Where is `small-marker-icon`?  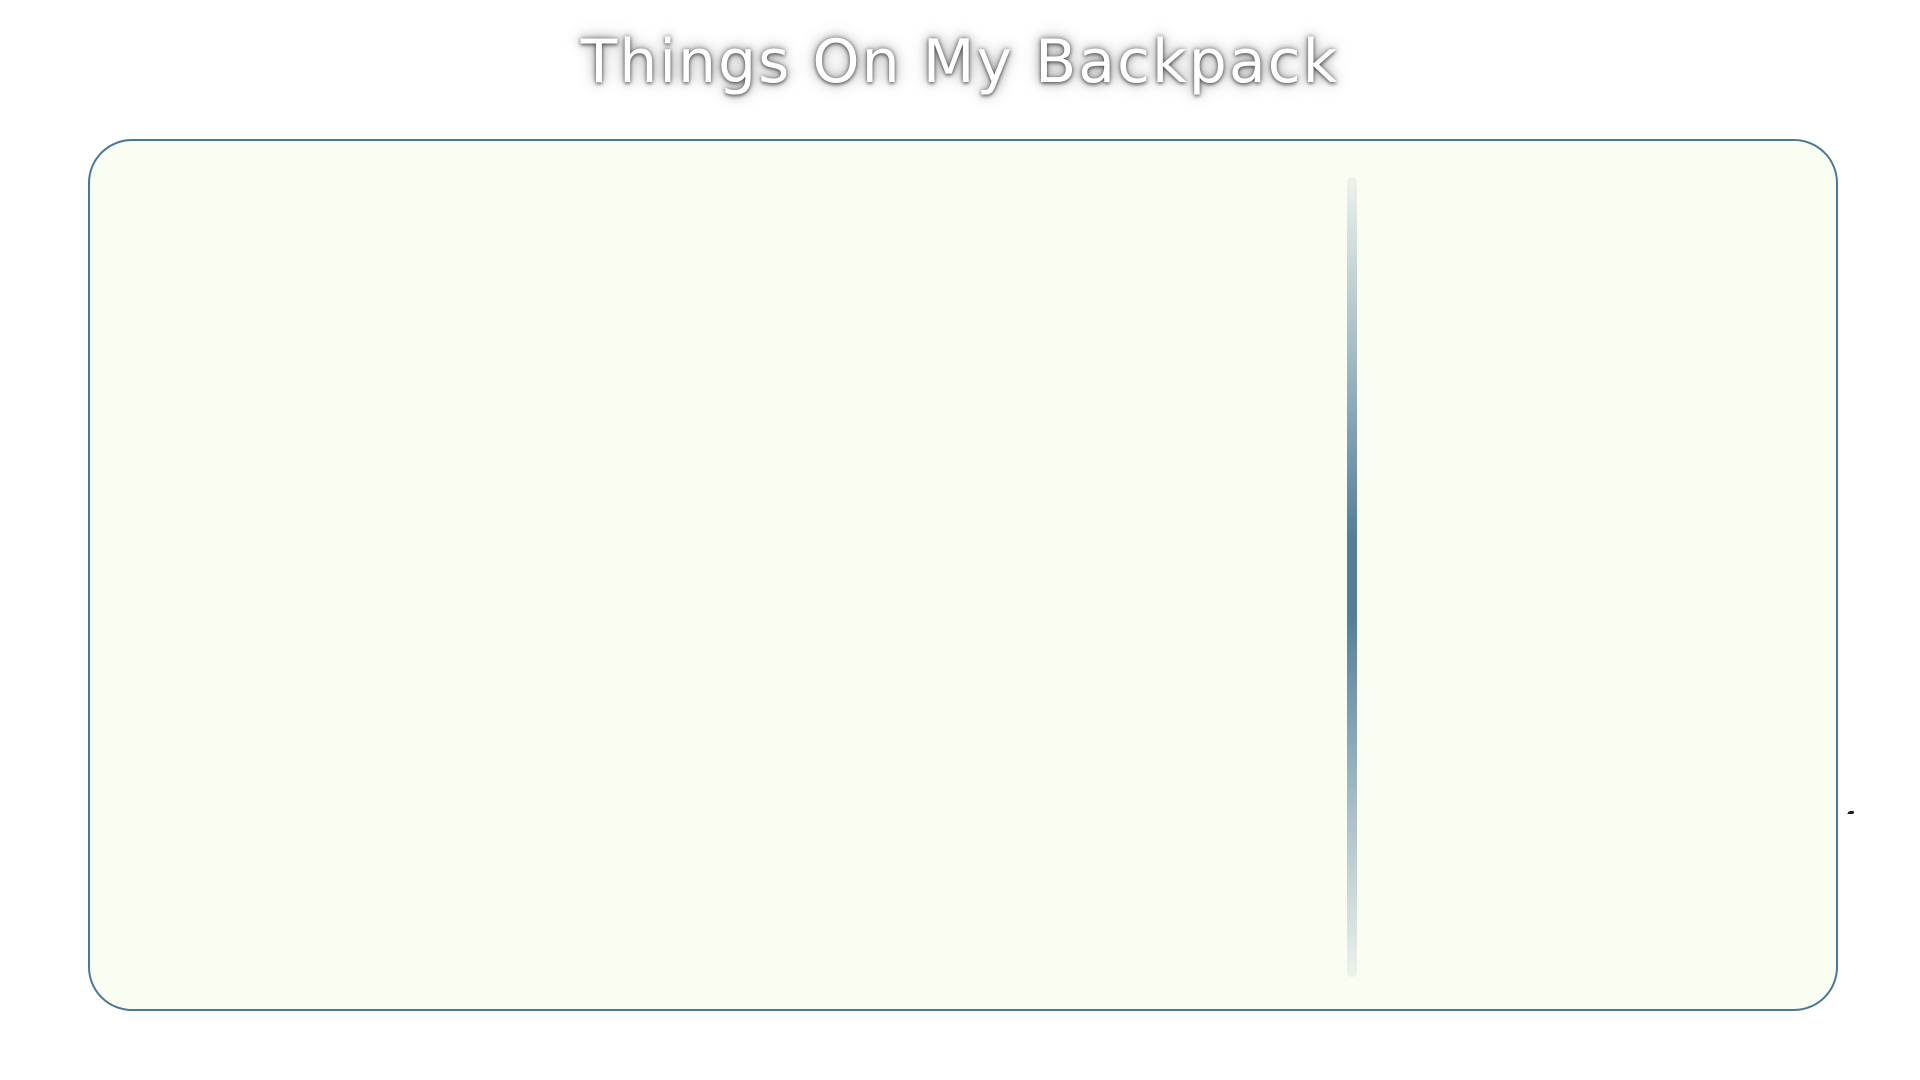 small-marker-icon is located at coordinates (1851, 812).